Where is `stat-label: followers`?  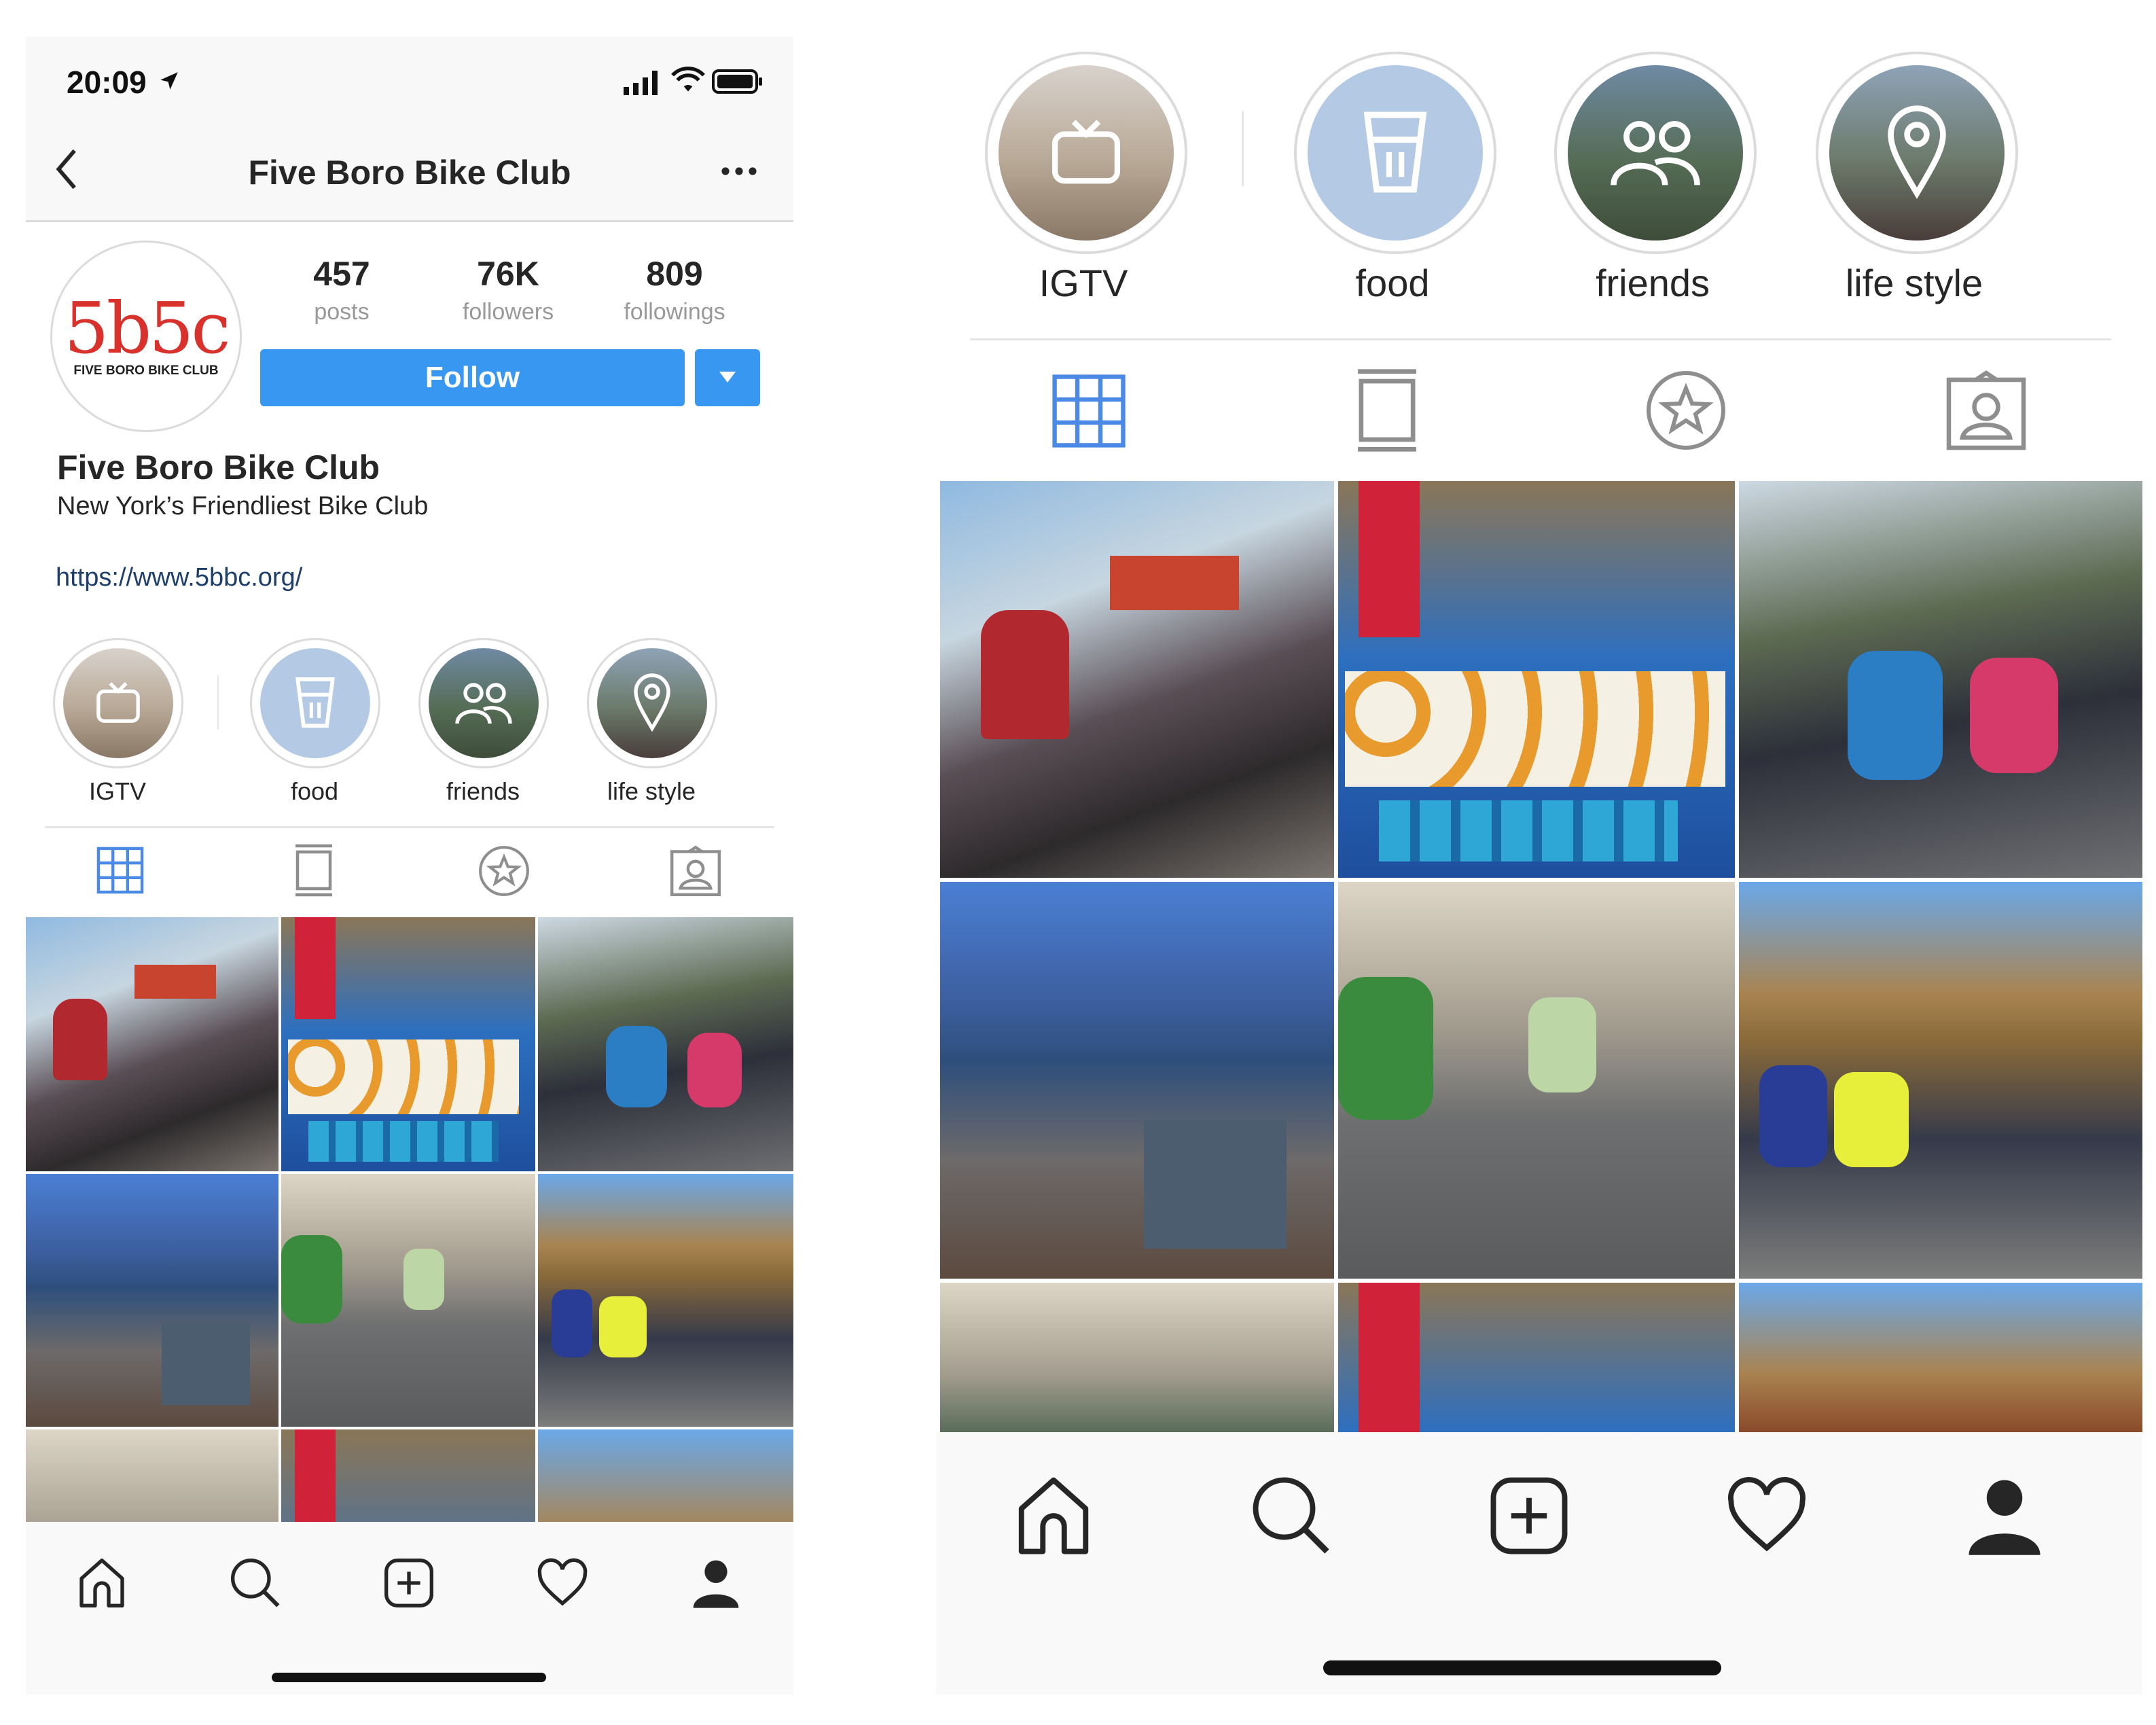 stat-label: followers is located at coordinates (508, 312).